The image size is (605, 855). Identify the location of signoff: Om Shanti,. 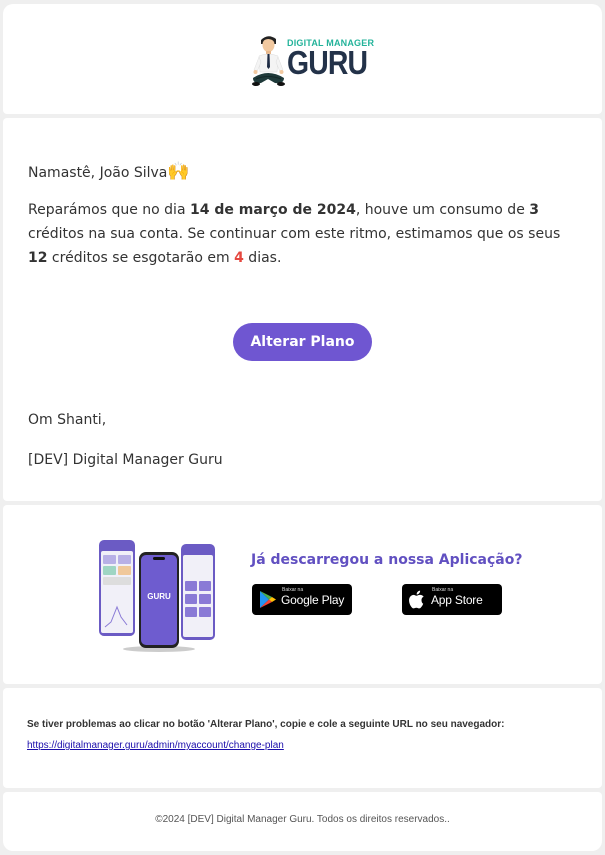
(67, 420).